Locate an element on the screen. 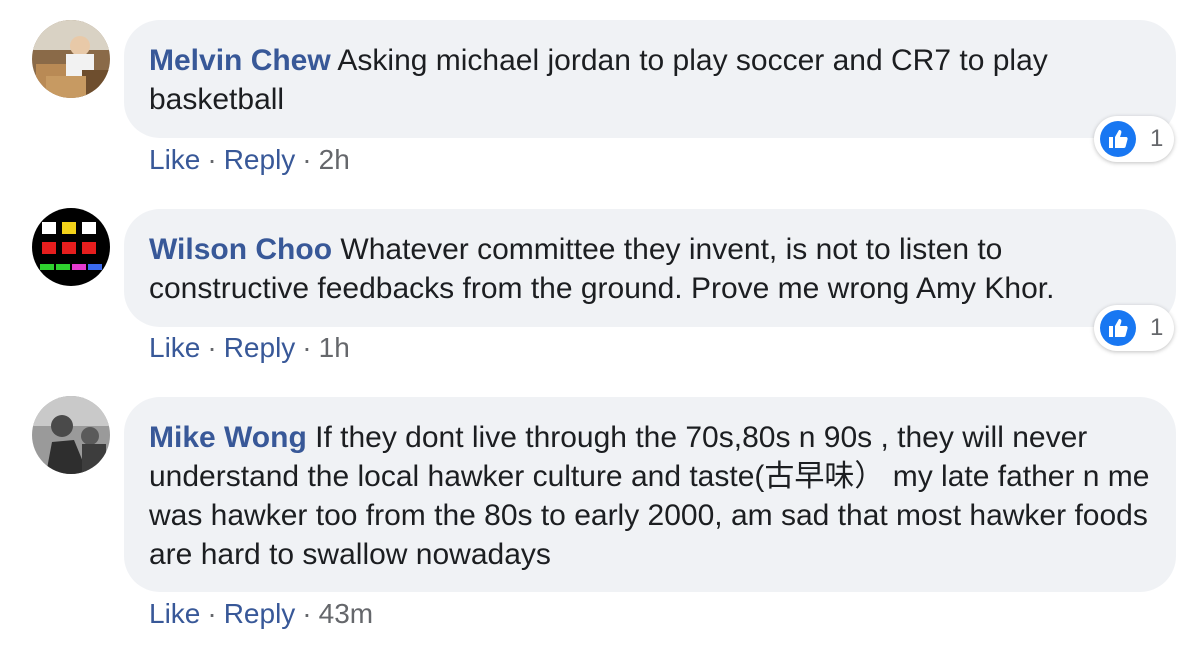  author-name: Wilson Choo is located at coordinates (240, 249).